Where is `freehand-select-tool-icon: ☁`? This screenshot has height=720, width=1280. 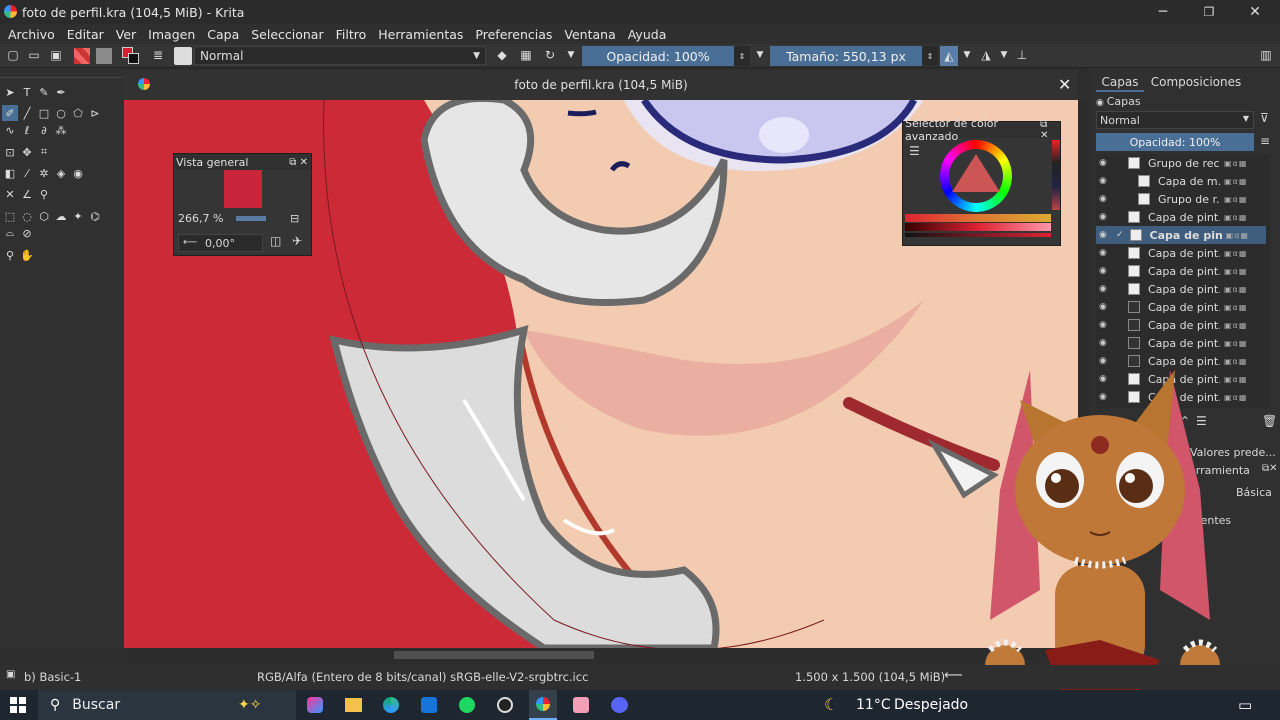
freehand-select-tool-icon: ☁ is located at coordinates (61, 216).